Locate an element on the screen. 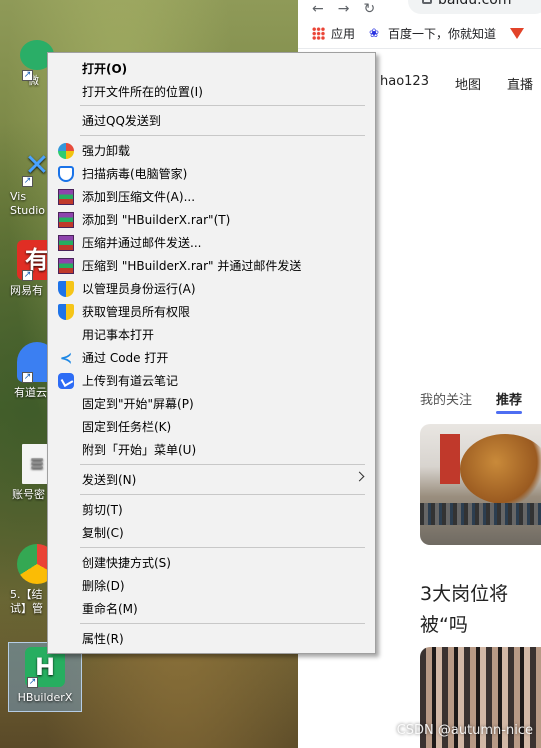 This screenshot has width=541, height=748. menu-item-label: 强力卸载 is located at coordinates (106, 151).